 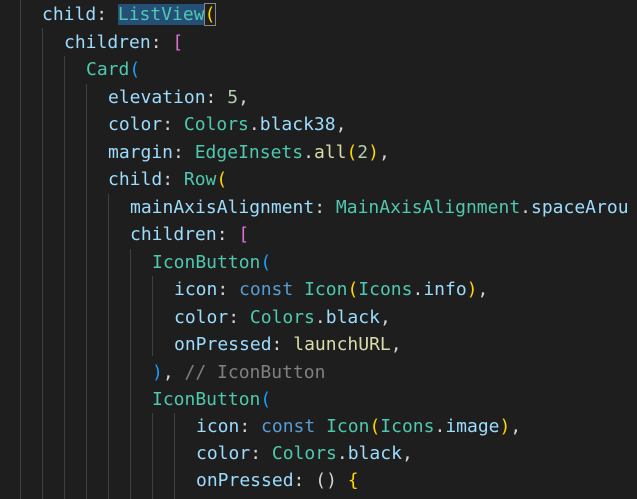 I want to click on code-token: launchURL, so click(x=342, y=344).